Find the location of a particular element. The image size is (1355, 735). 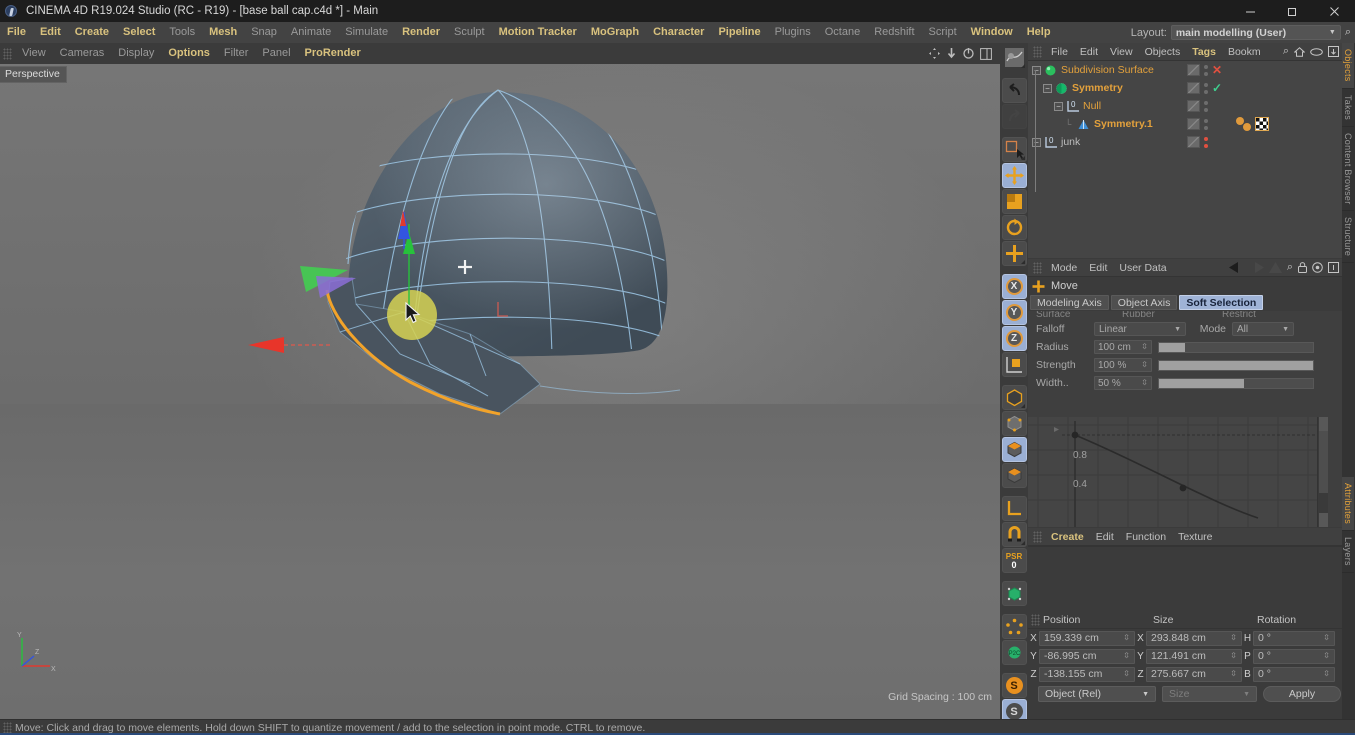

enabled-tag-icon: ✓ is located at coordinates (1217, 88).